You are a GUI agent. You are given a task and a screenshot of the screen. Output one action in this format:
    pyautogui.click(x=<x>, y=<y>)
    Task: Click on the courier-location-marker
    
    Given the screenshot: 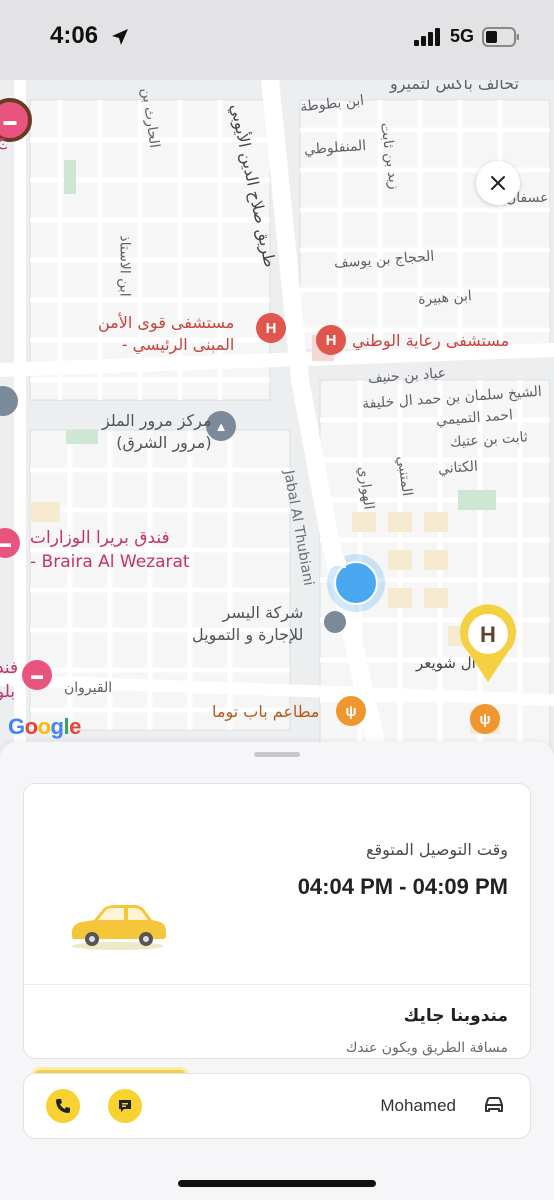 What is the action you would take?
    pyautogui.click(x=356, y=583)
    